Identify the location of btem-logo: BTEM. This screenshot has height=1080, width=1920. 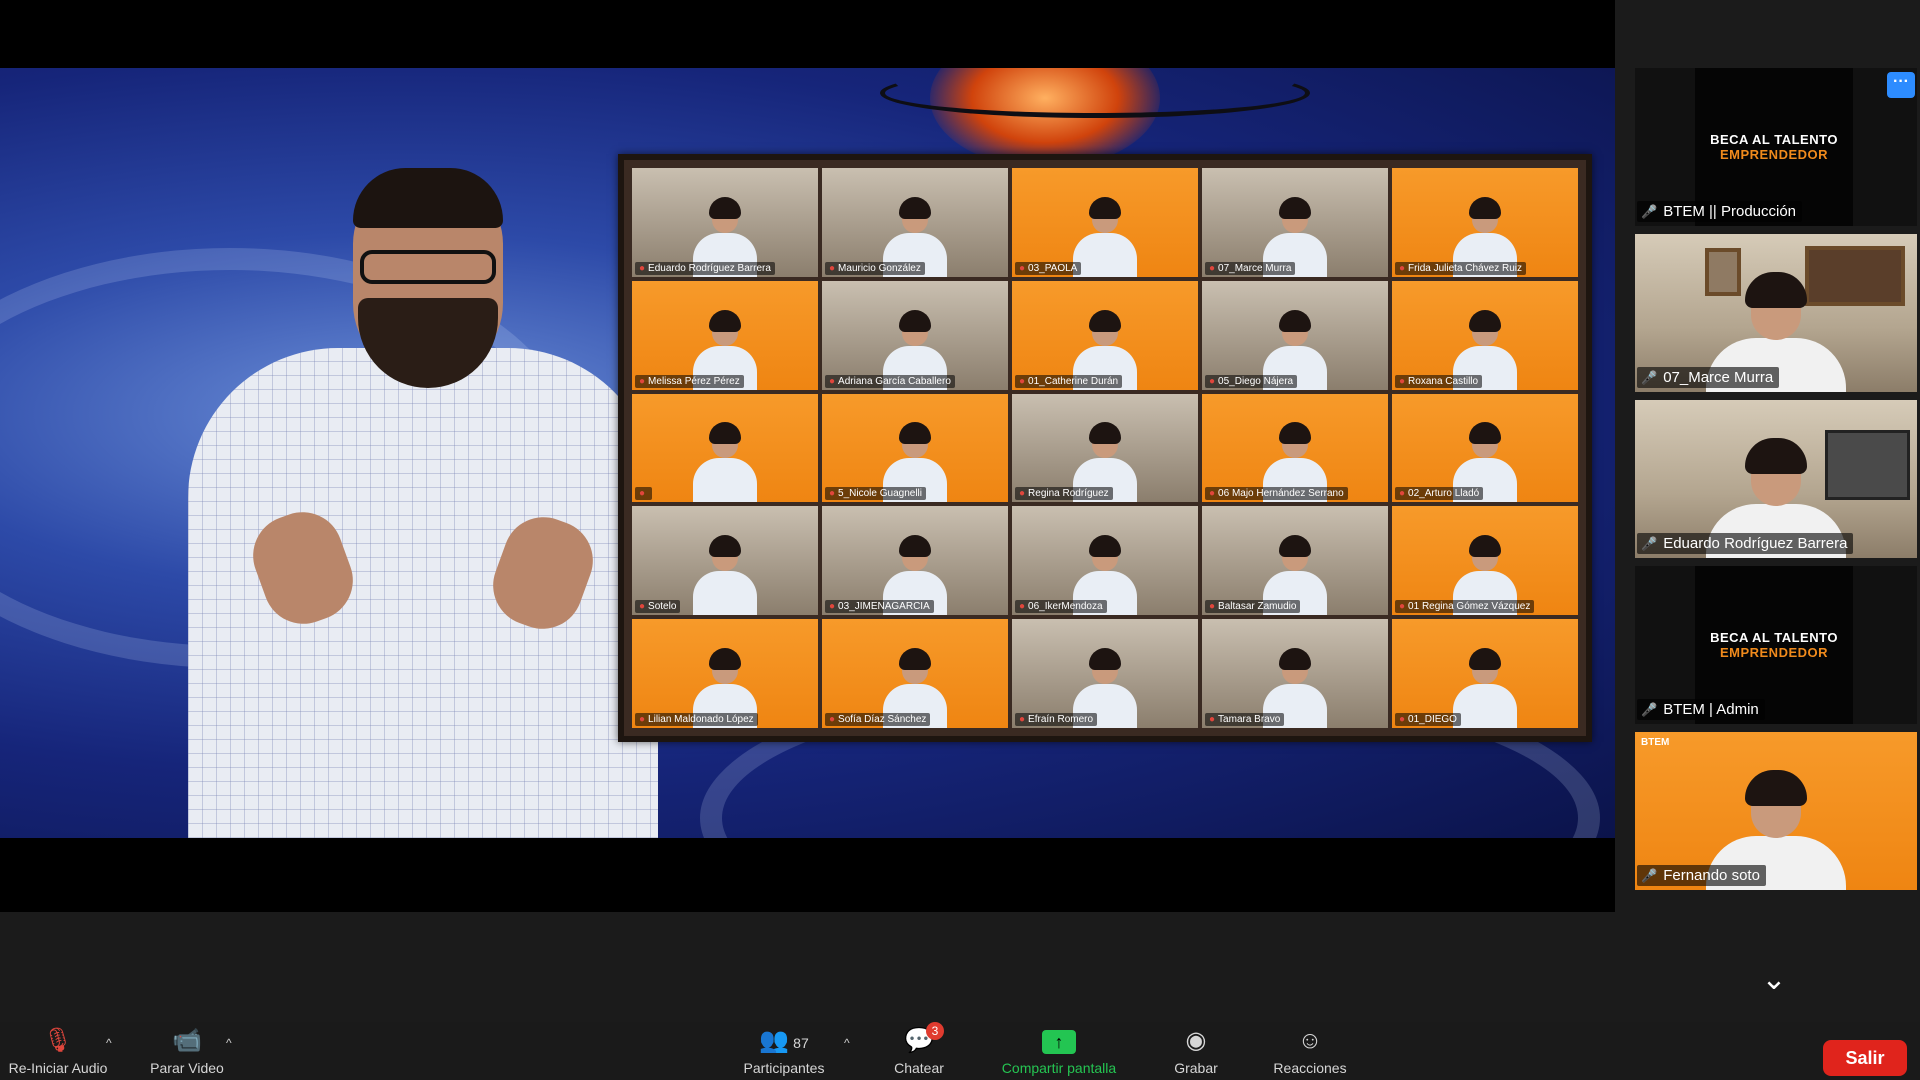
(1655, 742).